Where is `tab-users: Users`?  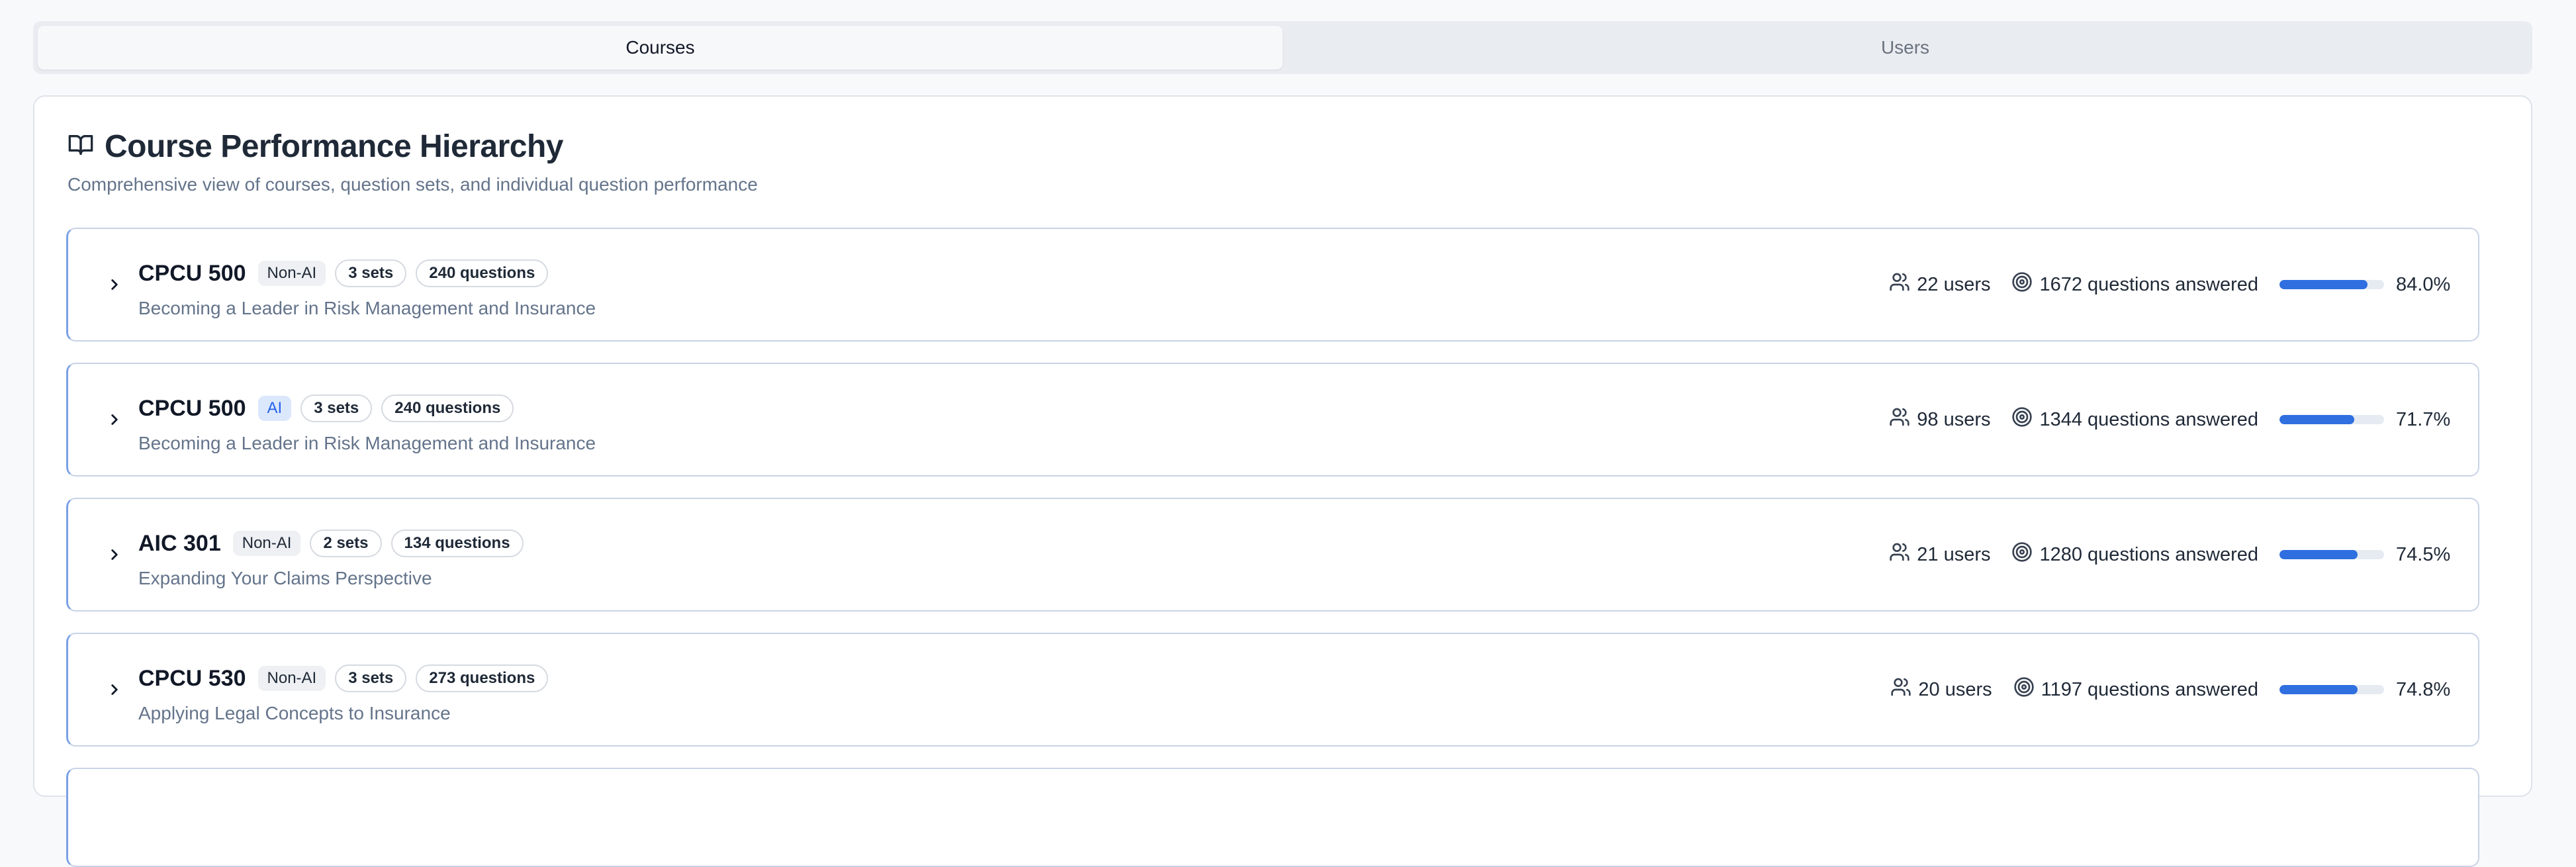 tab-users: Users is located at coordinates (1905, 47).